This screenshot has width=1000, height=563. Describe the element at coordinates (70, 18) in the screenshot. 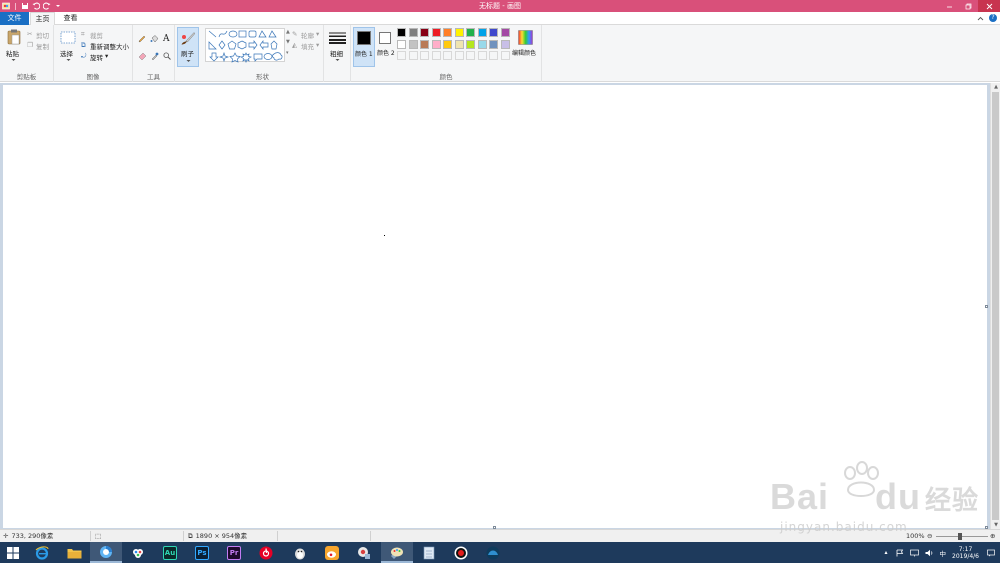

I see `tab-view: 查看` at that location.